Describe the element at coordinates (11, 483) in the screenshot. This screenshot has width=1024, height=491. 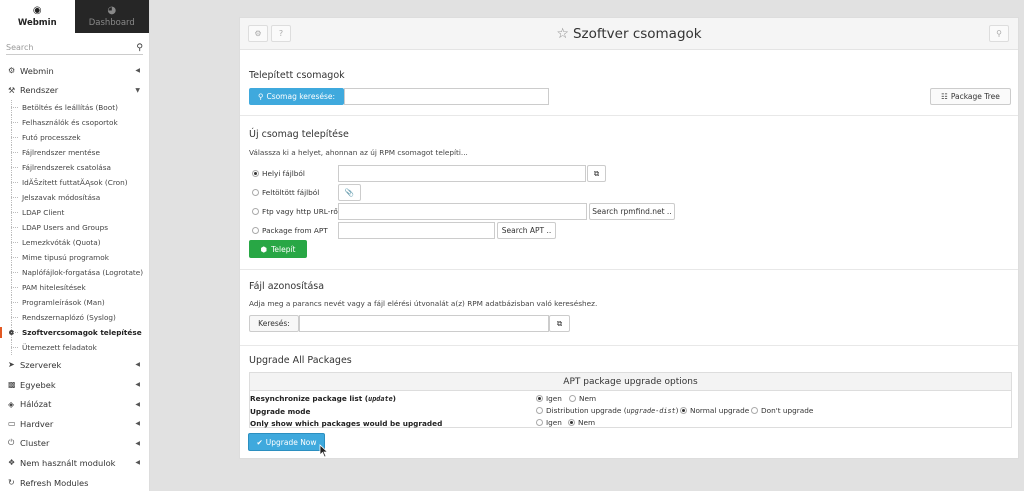
I see `refresh-icon: ↻` at that location.